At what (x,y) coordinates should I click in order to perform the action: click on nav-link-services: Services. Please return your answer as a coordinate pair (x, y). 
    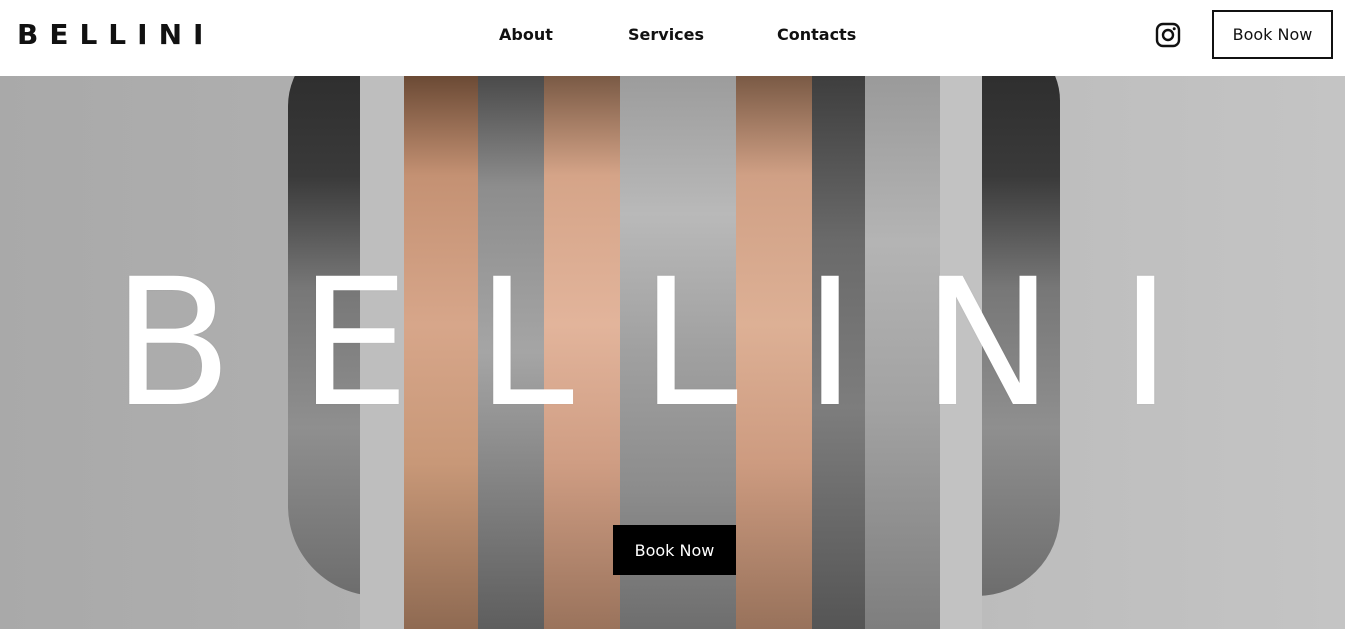
    Looking at the image, I should click on (666, 35).